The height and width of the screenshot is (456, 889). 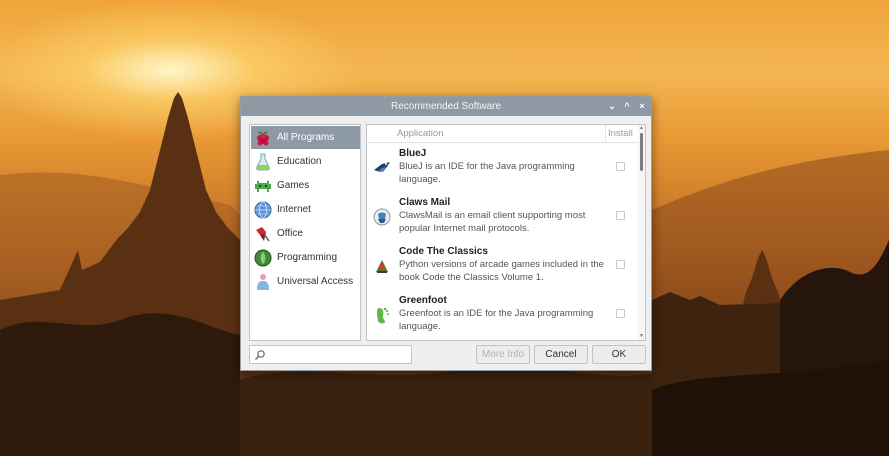 What do you see at coordinates (642, 106) in the screenshot?
I see `close-button: ×` at bounding box center [642, 106].